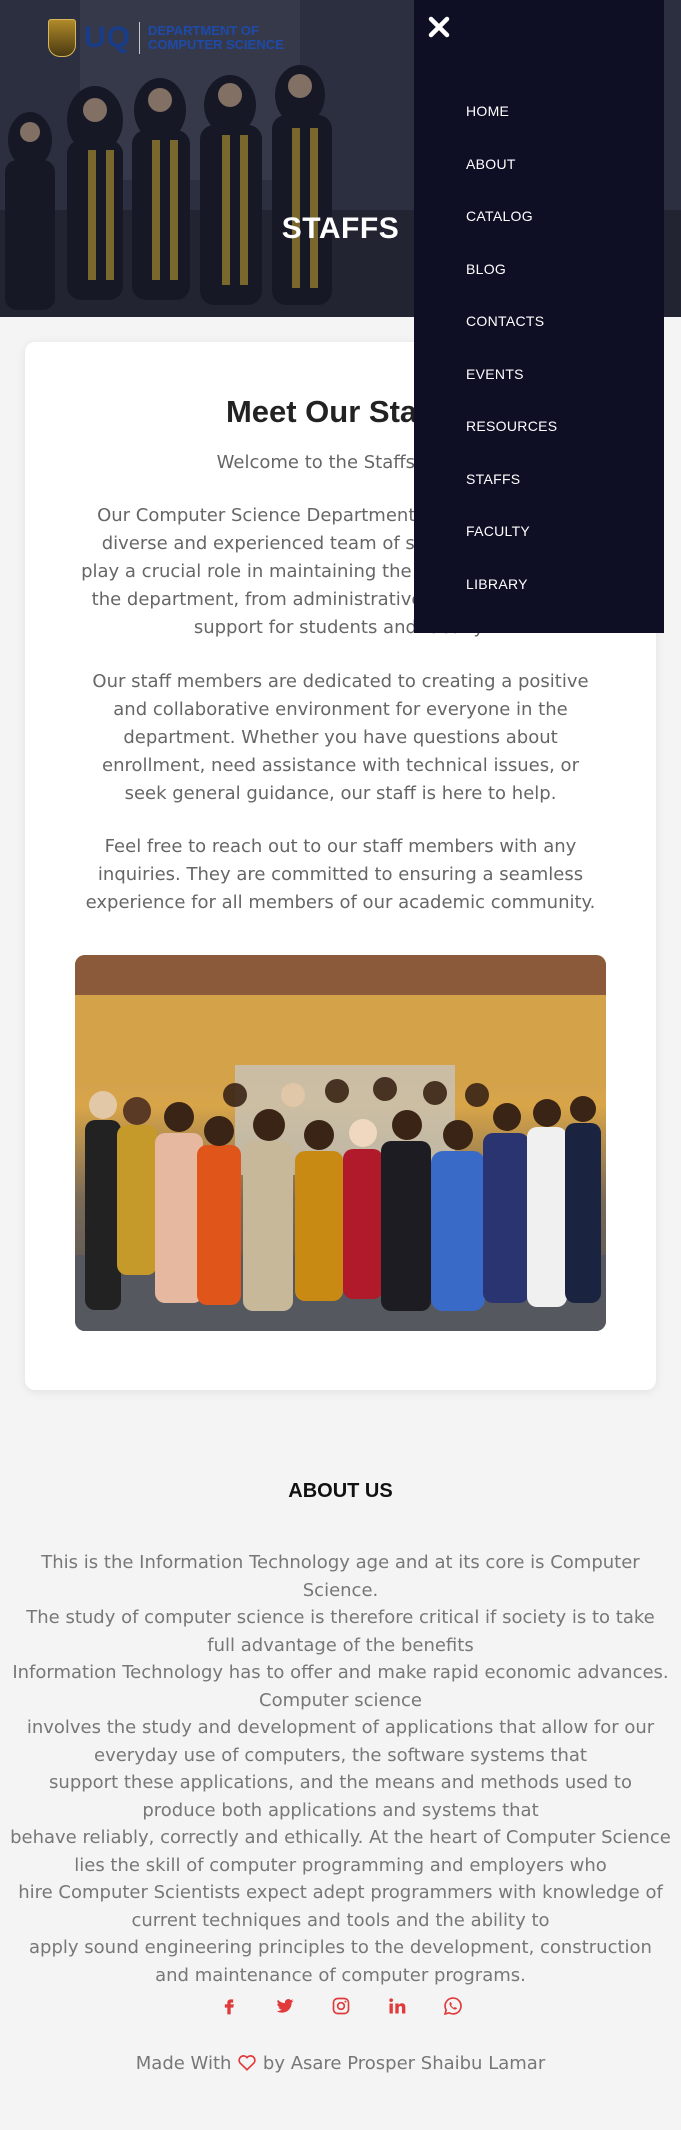  What do you see at coordinates (511, 182) in the screenshot?
I see `nav-item-about: ABOUT` at bounding box center [511, 182].